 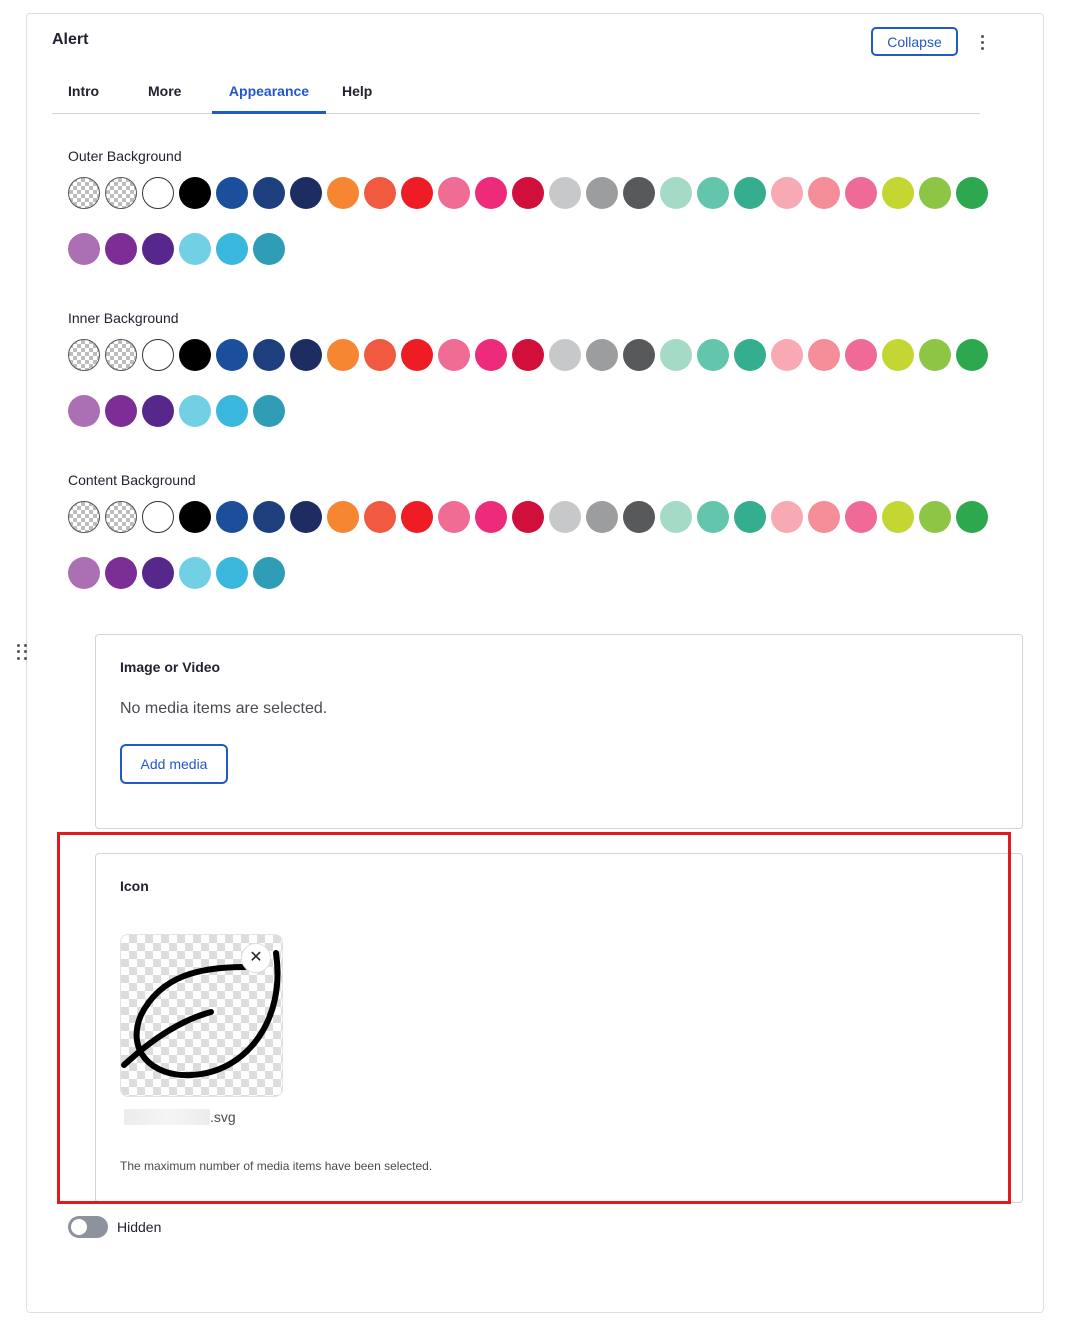 What do you see at coordinates (23, 652) in the screenshot?
I see `drag-handle-icon` at bounding box center [23, 652].